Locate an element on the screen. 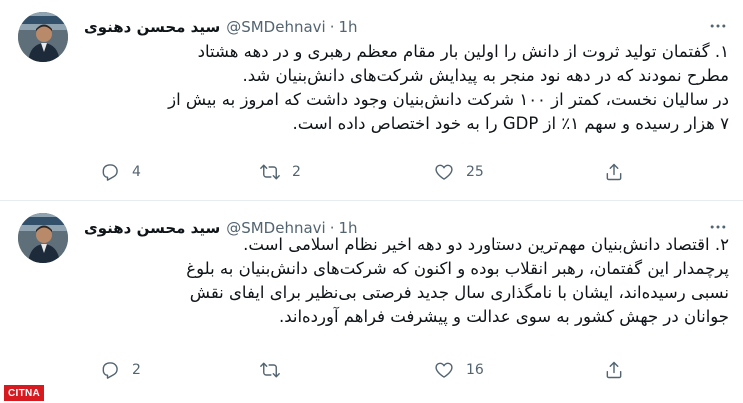  tweet-actions: 2 16 is located at coordinates (364, 370).